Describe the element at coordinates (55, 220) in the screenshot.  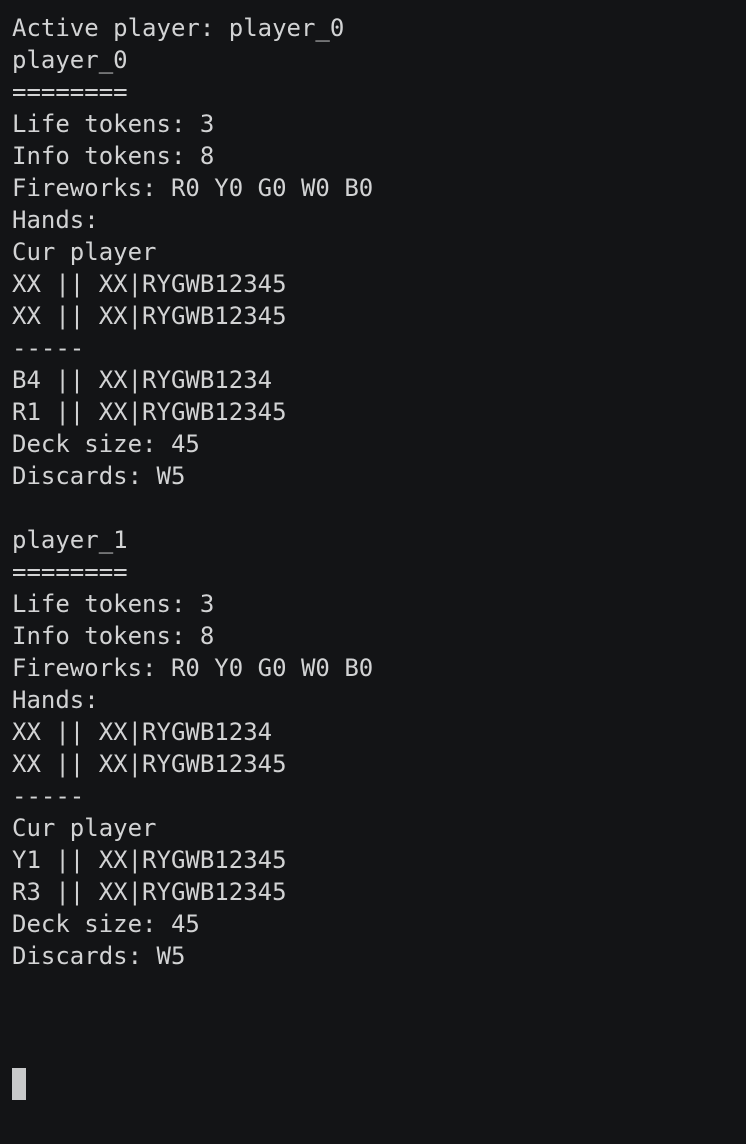
I see `player-0-hands-label: Hands:` at that location.